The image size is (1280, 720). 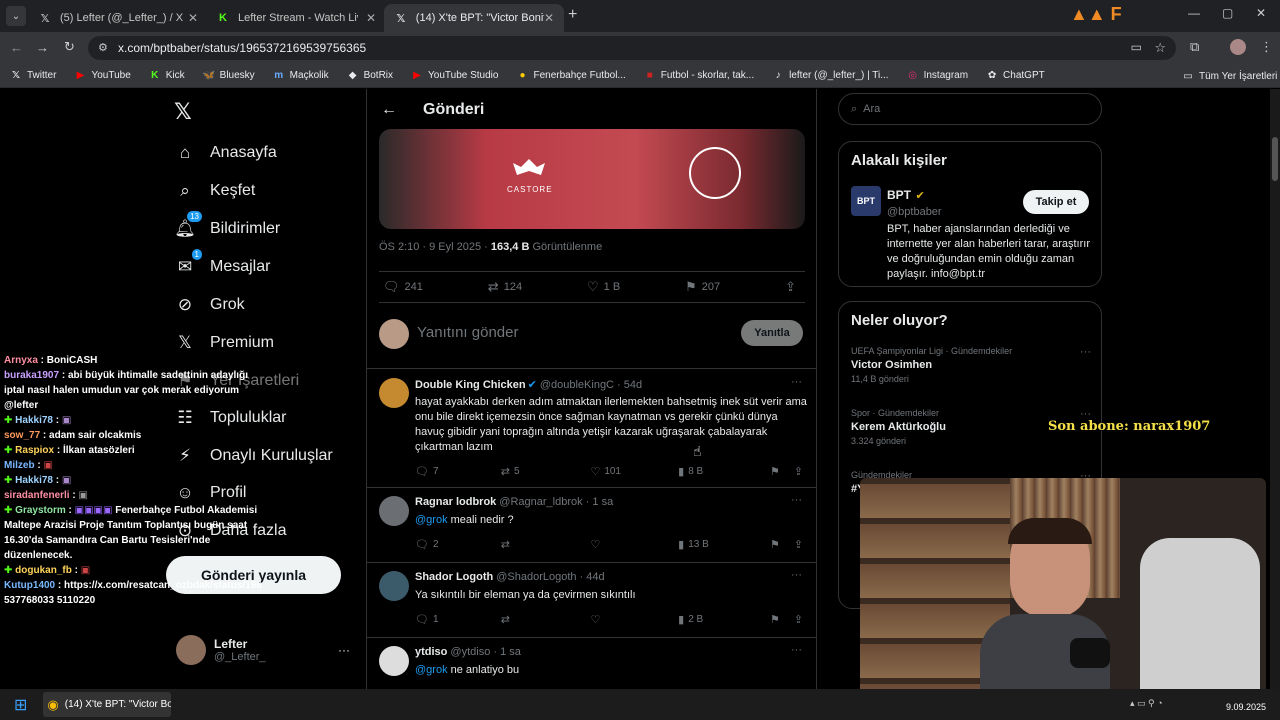 What do you see at coordinates (866, 201) in the screenshot?
I see `bpt-avatar: BPT` at bounding box center [866, 201].